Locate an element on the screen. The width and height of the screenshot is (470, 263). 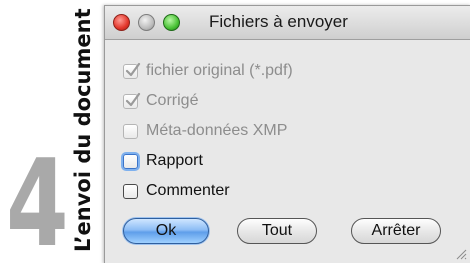
stop-button: Arrêter is located at coordinates (396, 231).